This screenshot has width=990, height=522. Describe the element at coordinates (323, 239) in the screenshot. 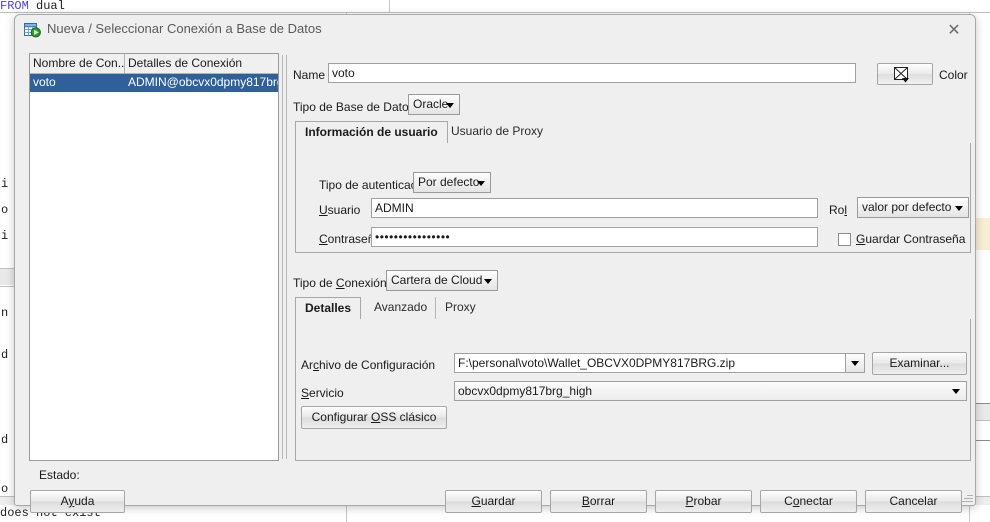

I see `password-label-mnemonic: C` at that location.